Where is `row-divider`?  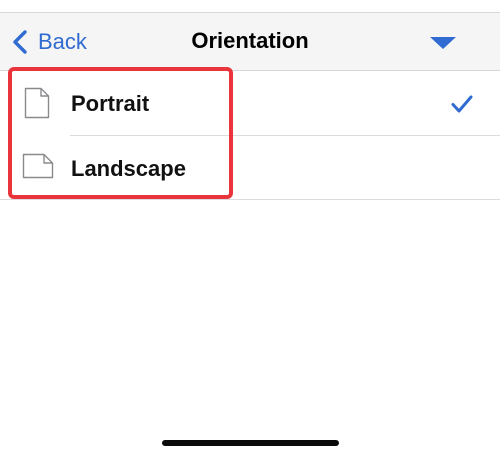 row-divider is located at coordinates (285, 135).